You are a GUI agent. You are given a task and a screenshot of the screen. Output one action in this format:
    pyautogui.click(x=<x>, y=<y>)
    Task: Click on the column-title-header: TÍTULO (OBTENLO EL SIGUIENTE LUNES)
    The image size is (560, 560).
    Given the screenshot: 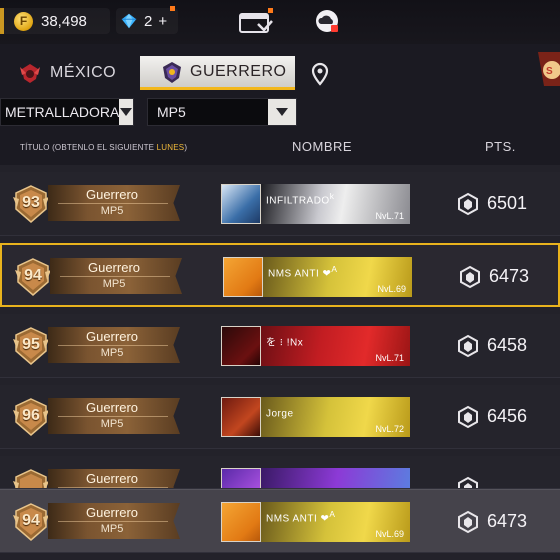 What is the action you would take?
    pyautogui.click(x=103, y=147)
    